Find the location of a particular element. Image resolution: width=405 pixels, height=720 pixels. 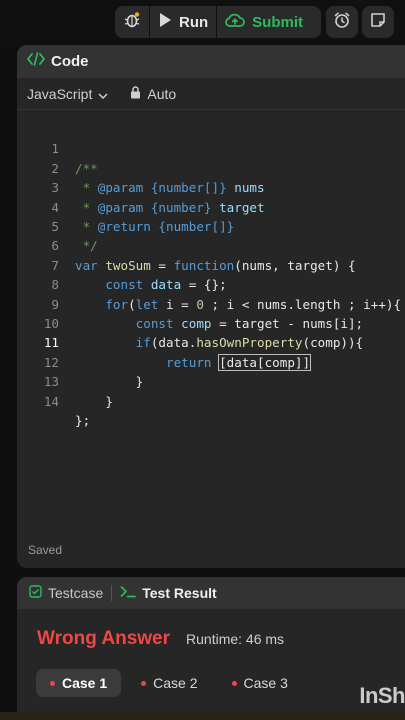

tab-test-result: Test Result is located at coordinates (168, 593).